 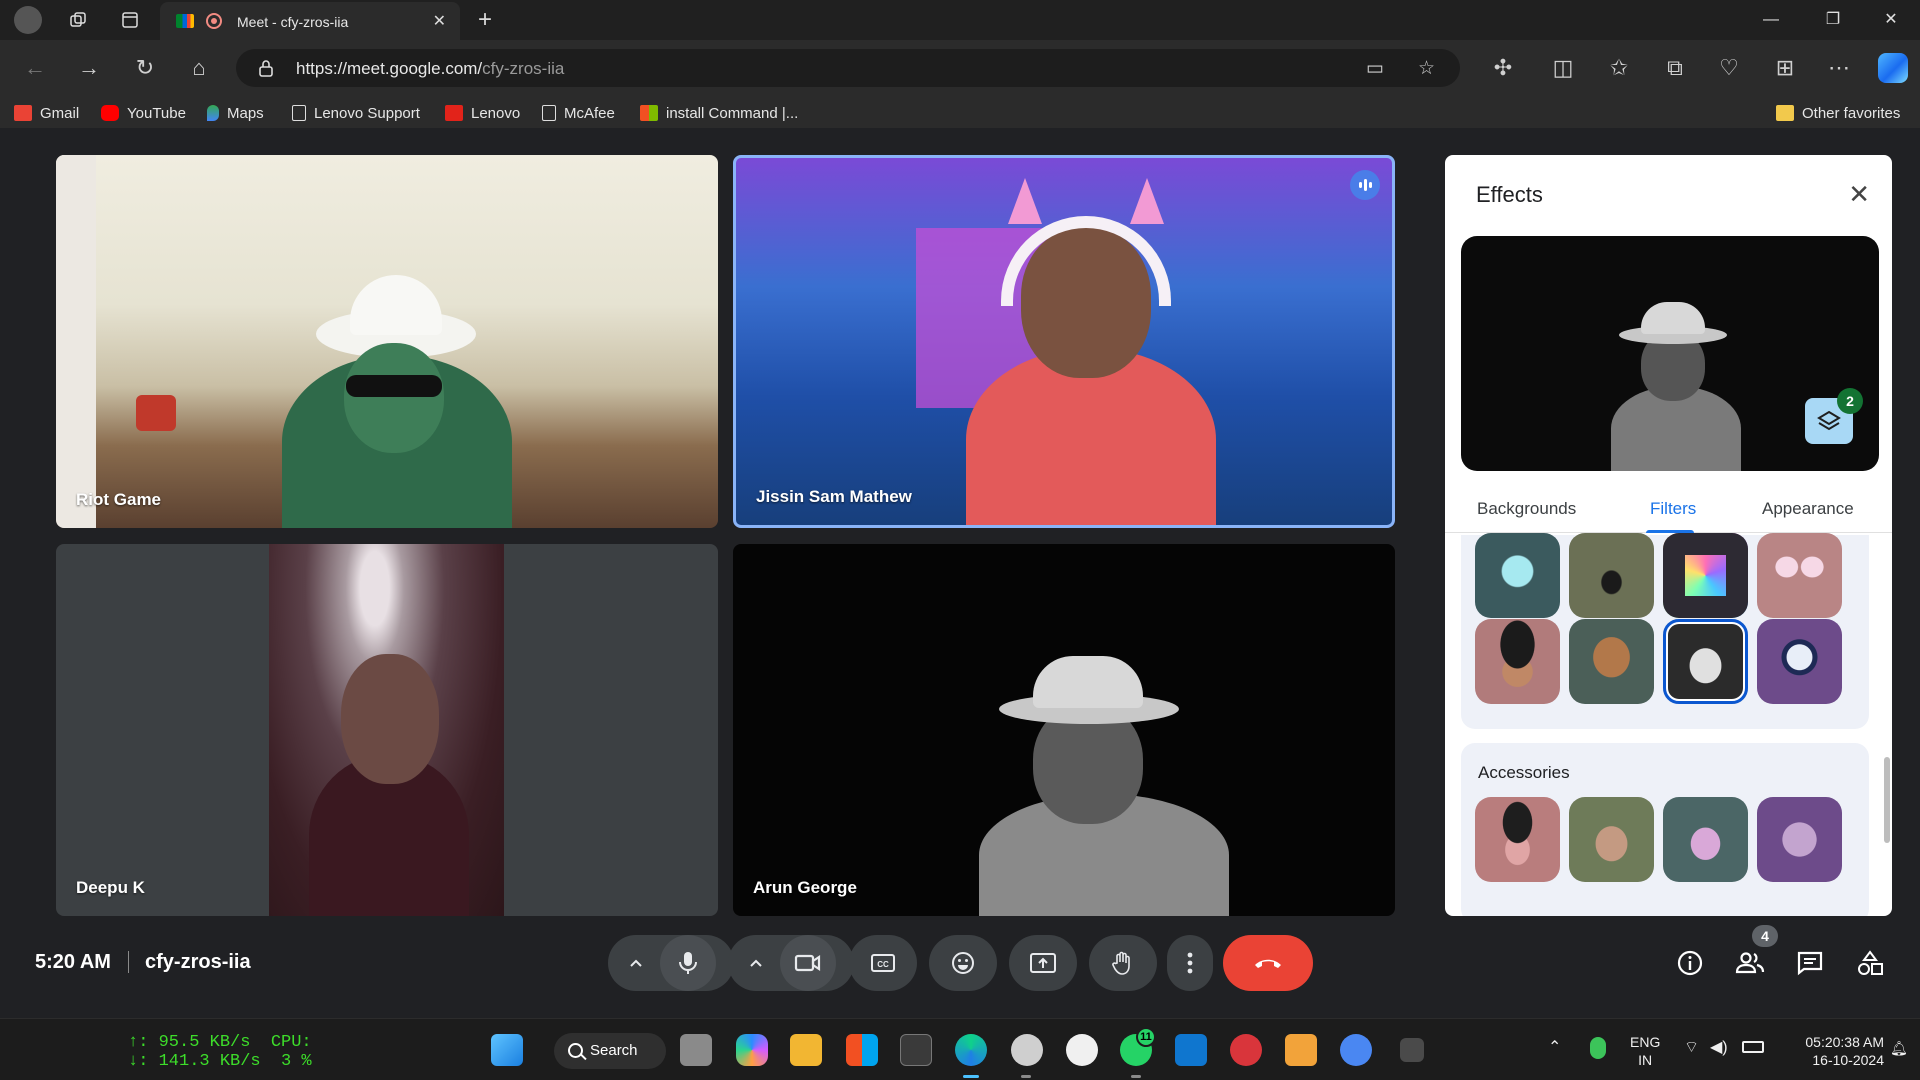 I want to click on edge-browser-icon, so click(x=971, y=1050).